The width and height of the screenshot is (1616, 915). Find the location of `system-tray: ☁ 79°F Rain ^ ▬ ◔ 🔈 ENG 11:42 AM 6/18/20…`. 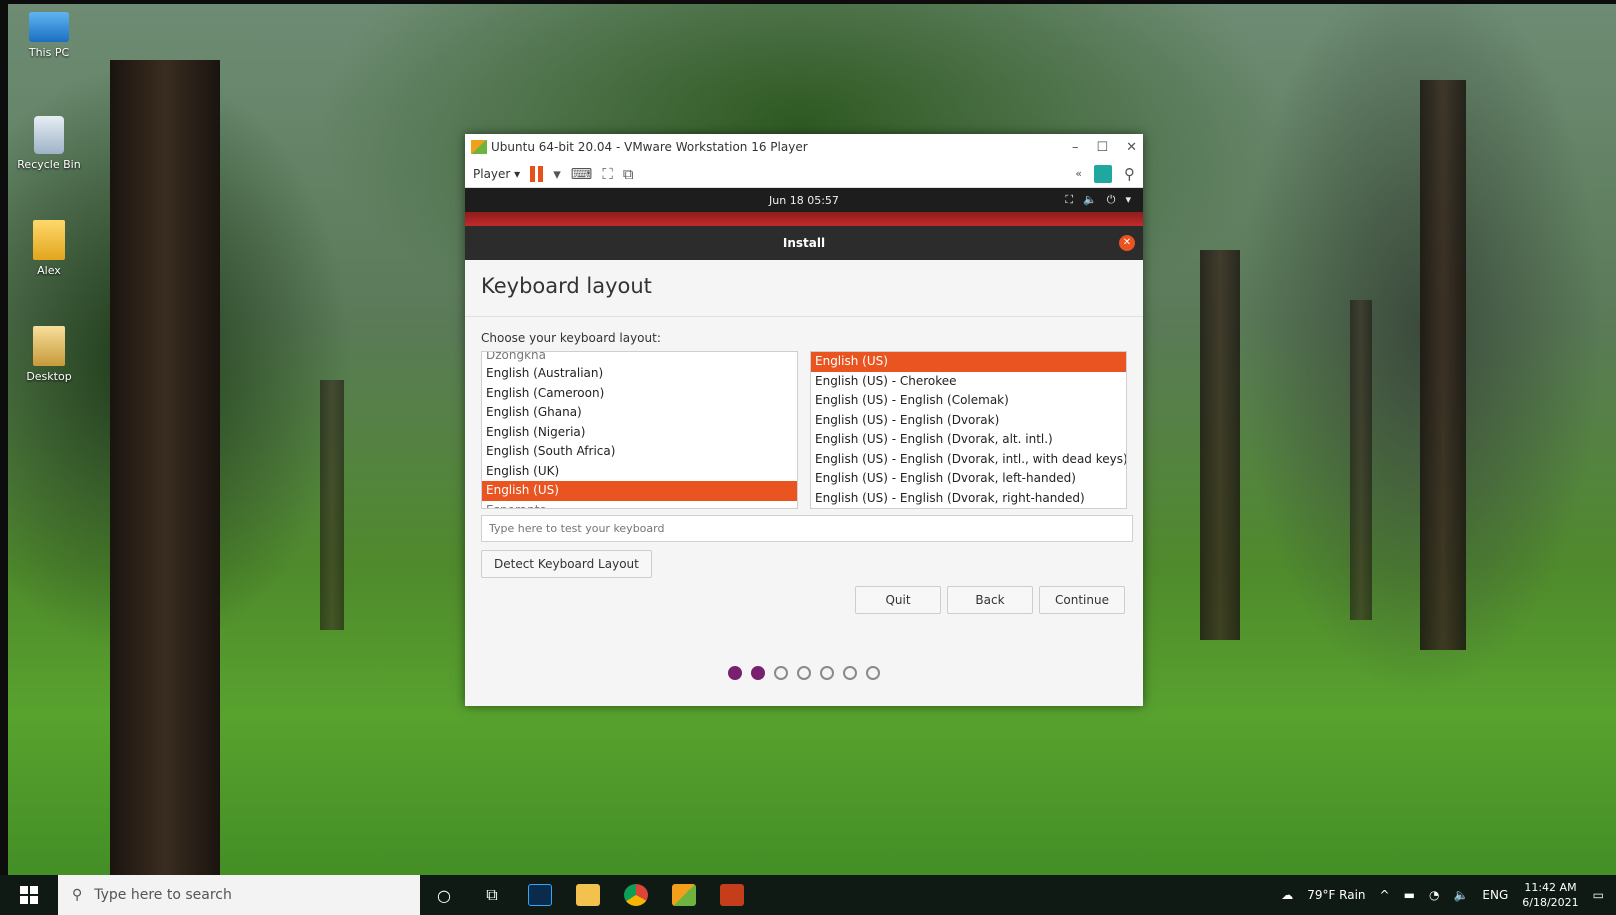

system-tray: ☁ 79°F Rain ^ ▬ ◔ 🔈 ENG 11:42 AM 6/18/20… is located at coordinates (1448, 895).